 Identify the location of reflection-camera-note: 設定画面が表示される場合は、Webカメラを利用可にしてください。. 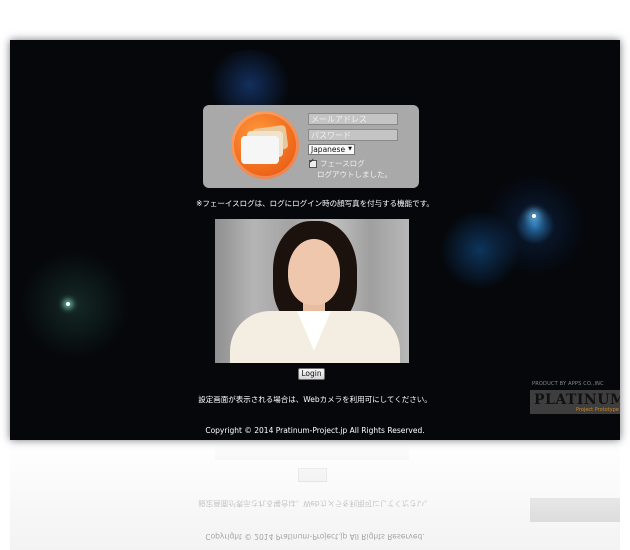
(315, 503).